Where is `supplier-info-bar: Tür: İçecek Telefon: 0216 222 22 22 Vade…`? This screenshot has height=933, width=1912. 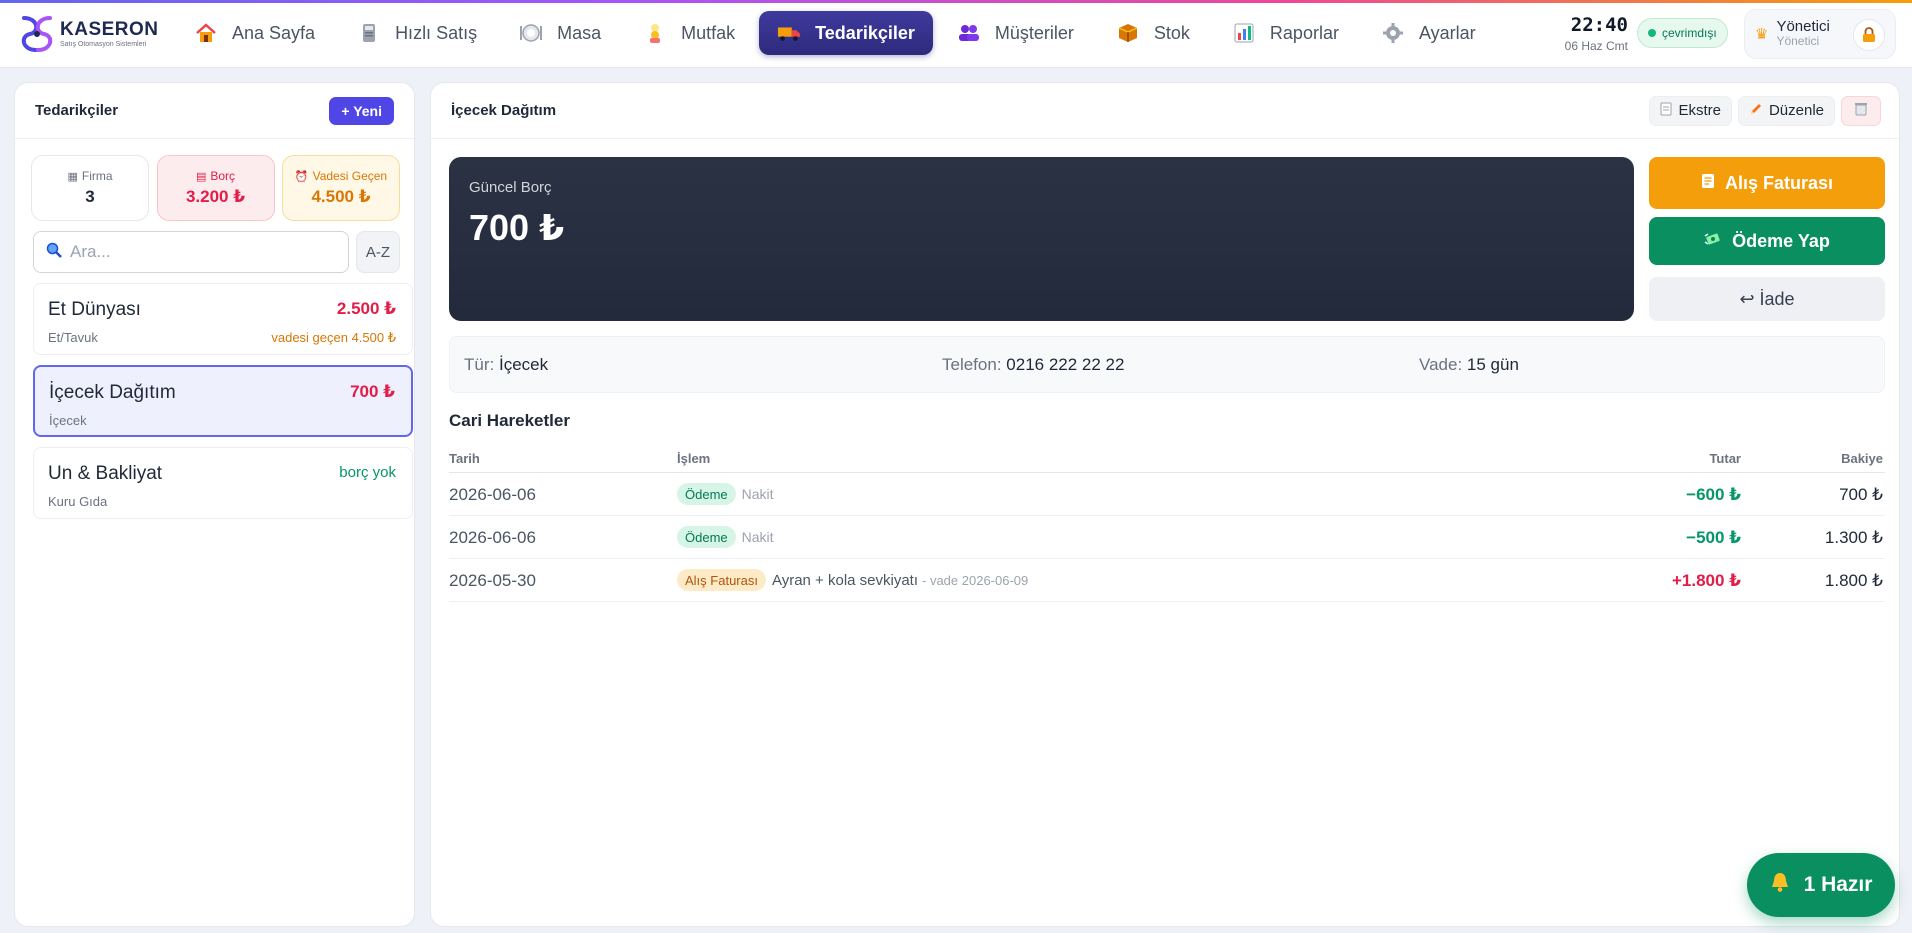
supplier-info-bar: Tür: İçecek Telefon: 0216 222 22 22 Vade… is located at coordinates (1167, 364).